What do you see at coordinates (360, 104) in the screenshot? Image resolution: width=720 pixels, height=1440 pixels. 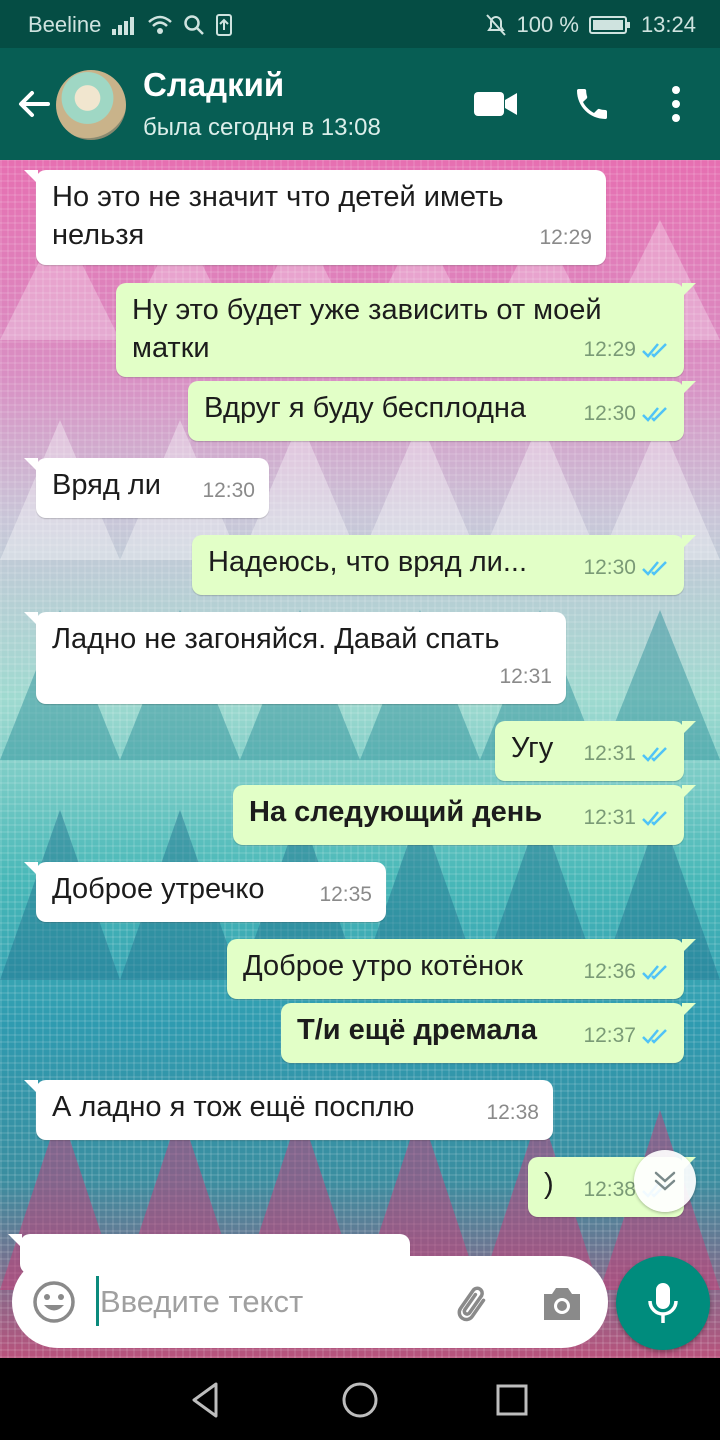 I see `chat-header: Сладкий была сегодня в 13:08` at bounding box center [360, 104].